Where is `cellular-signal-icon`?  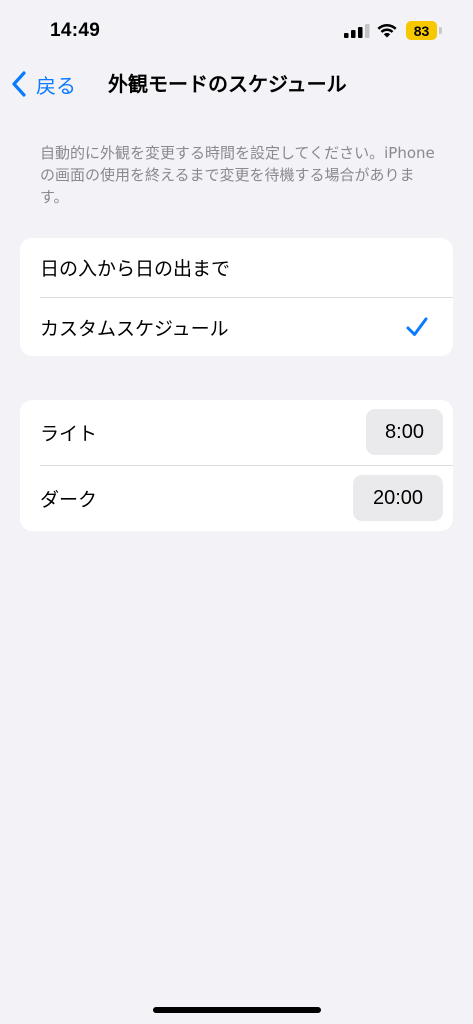
cellular-signal-icon is located at coordinates (357, 31).